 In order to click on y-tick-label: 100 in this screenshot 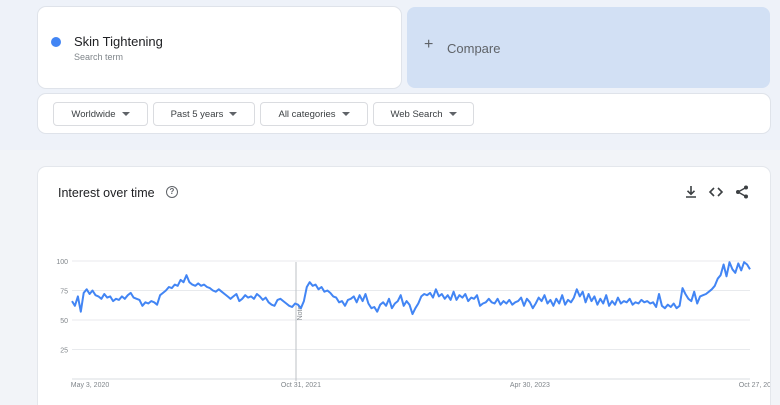, I will do `click(62, 262)`.